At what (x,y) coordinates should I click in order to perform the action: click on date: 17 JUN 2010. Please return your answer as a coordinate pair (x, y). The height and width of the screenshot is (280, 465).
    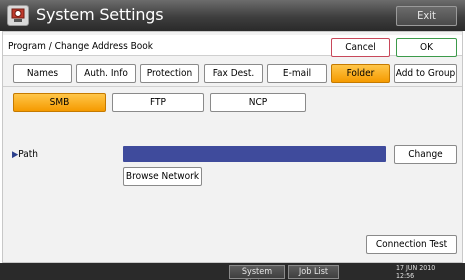
    Looking at the image, I should click on (416, 268).